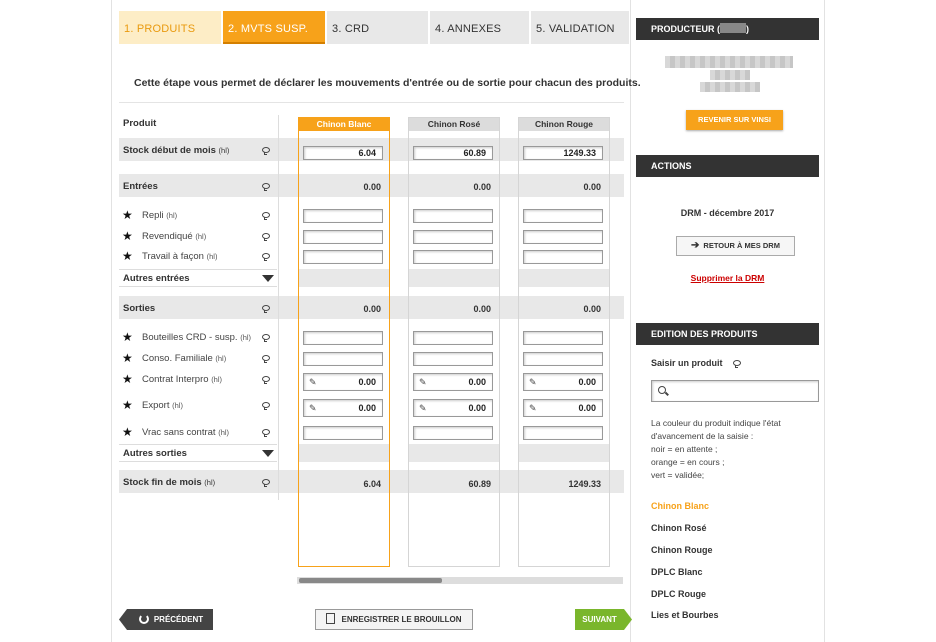 This screenshot has width=936, height=642. Describe the element at coordinates (343, 153) in the screenshot. I see `stock-debut-input: 6.04` at that location.